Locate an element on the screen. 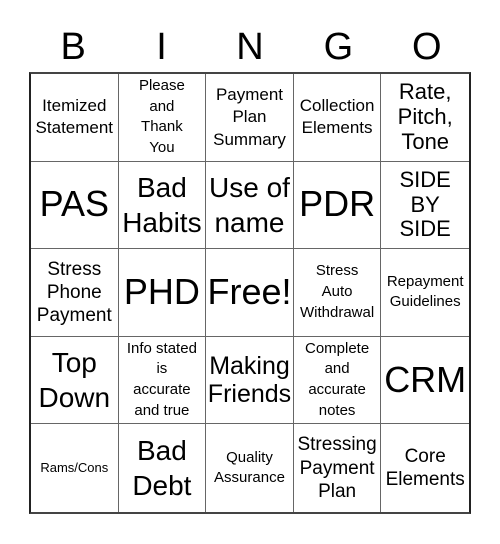 The image size is (500, 544). bingo-cell: CRM is located at coordinates (425, 381).